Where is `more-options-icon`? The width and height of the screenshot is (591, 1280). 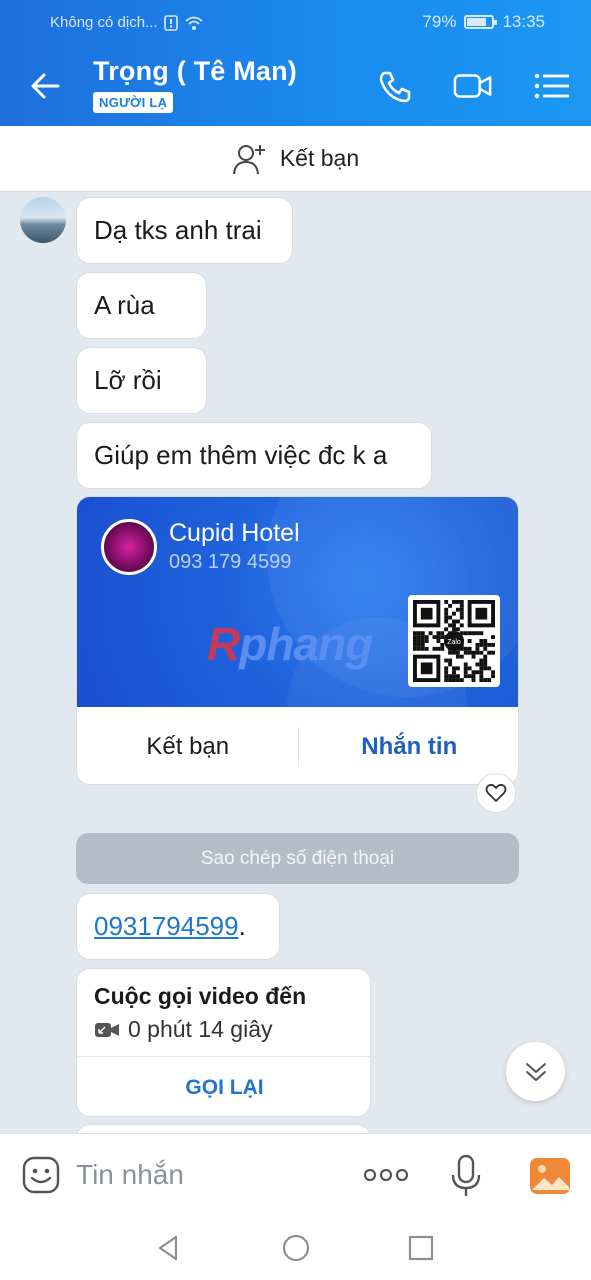
more-options-icon is located at coordinates (386, 1175).